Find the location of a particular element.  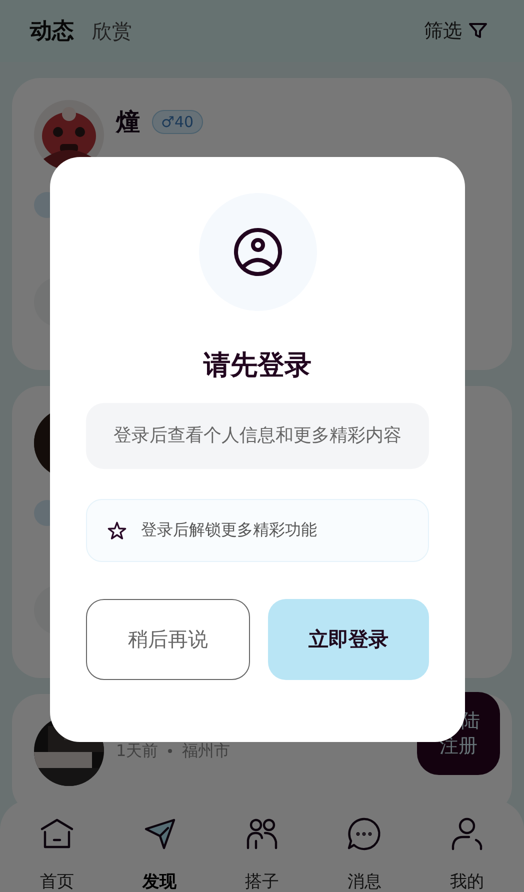

dialog-message: 登录后查看个人信息和更多精彩内容 is located at coordinates (257, 436).